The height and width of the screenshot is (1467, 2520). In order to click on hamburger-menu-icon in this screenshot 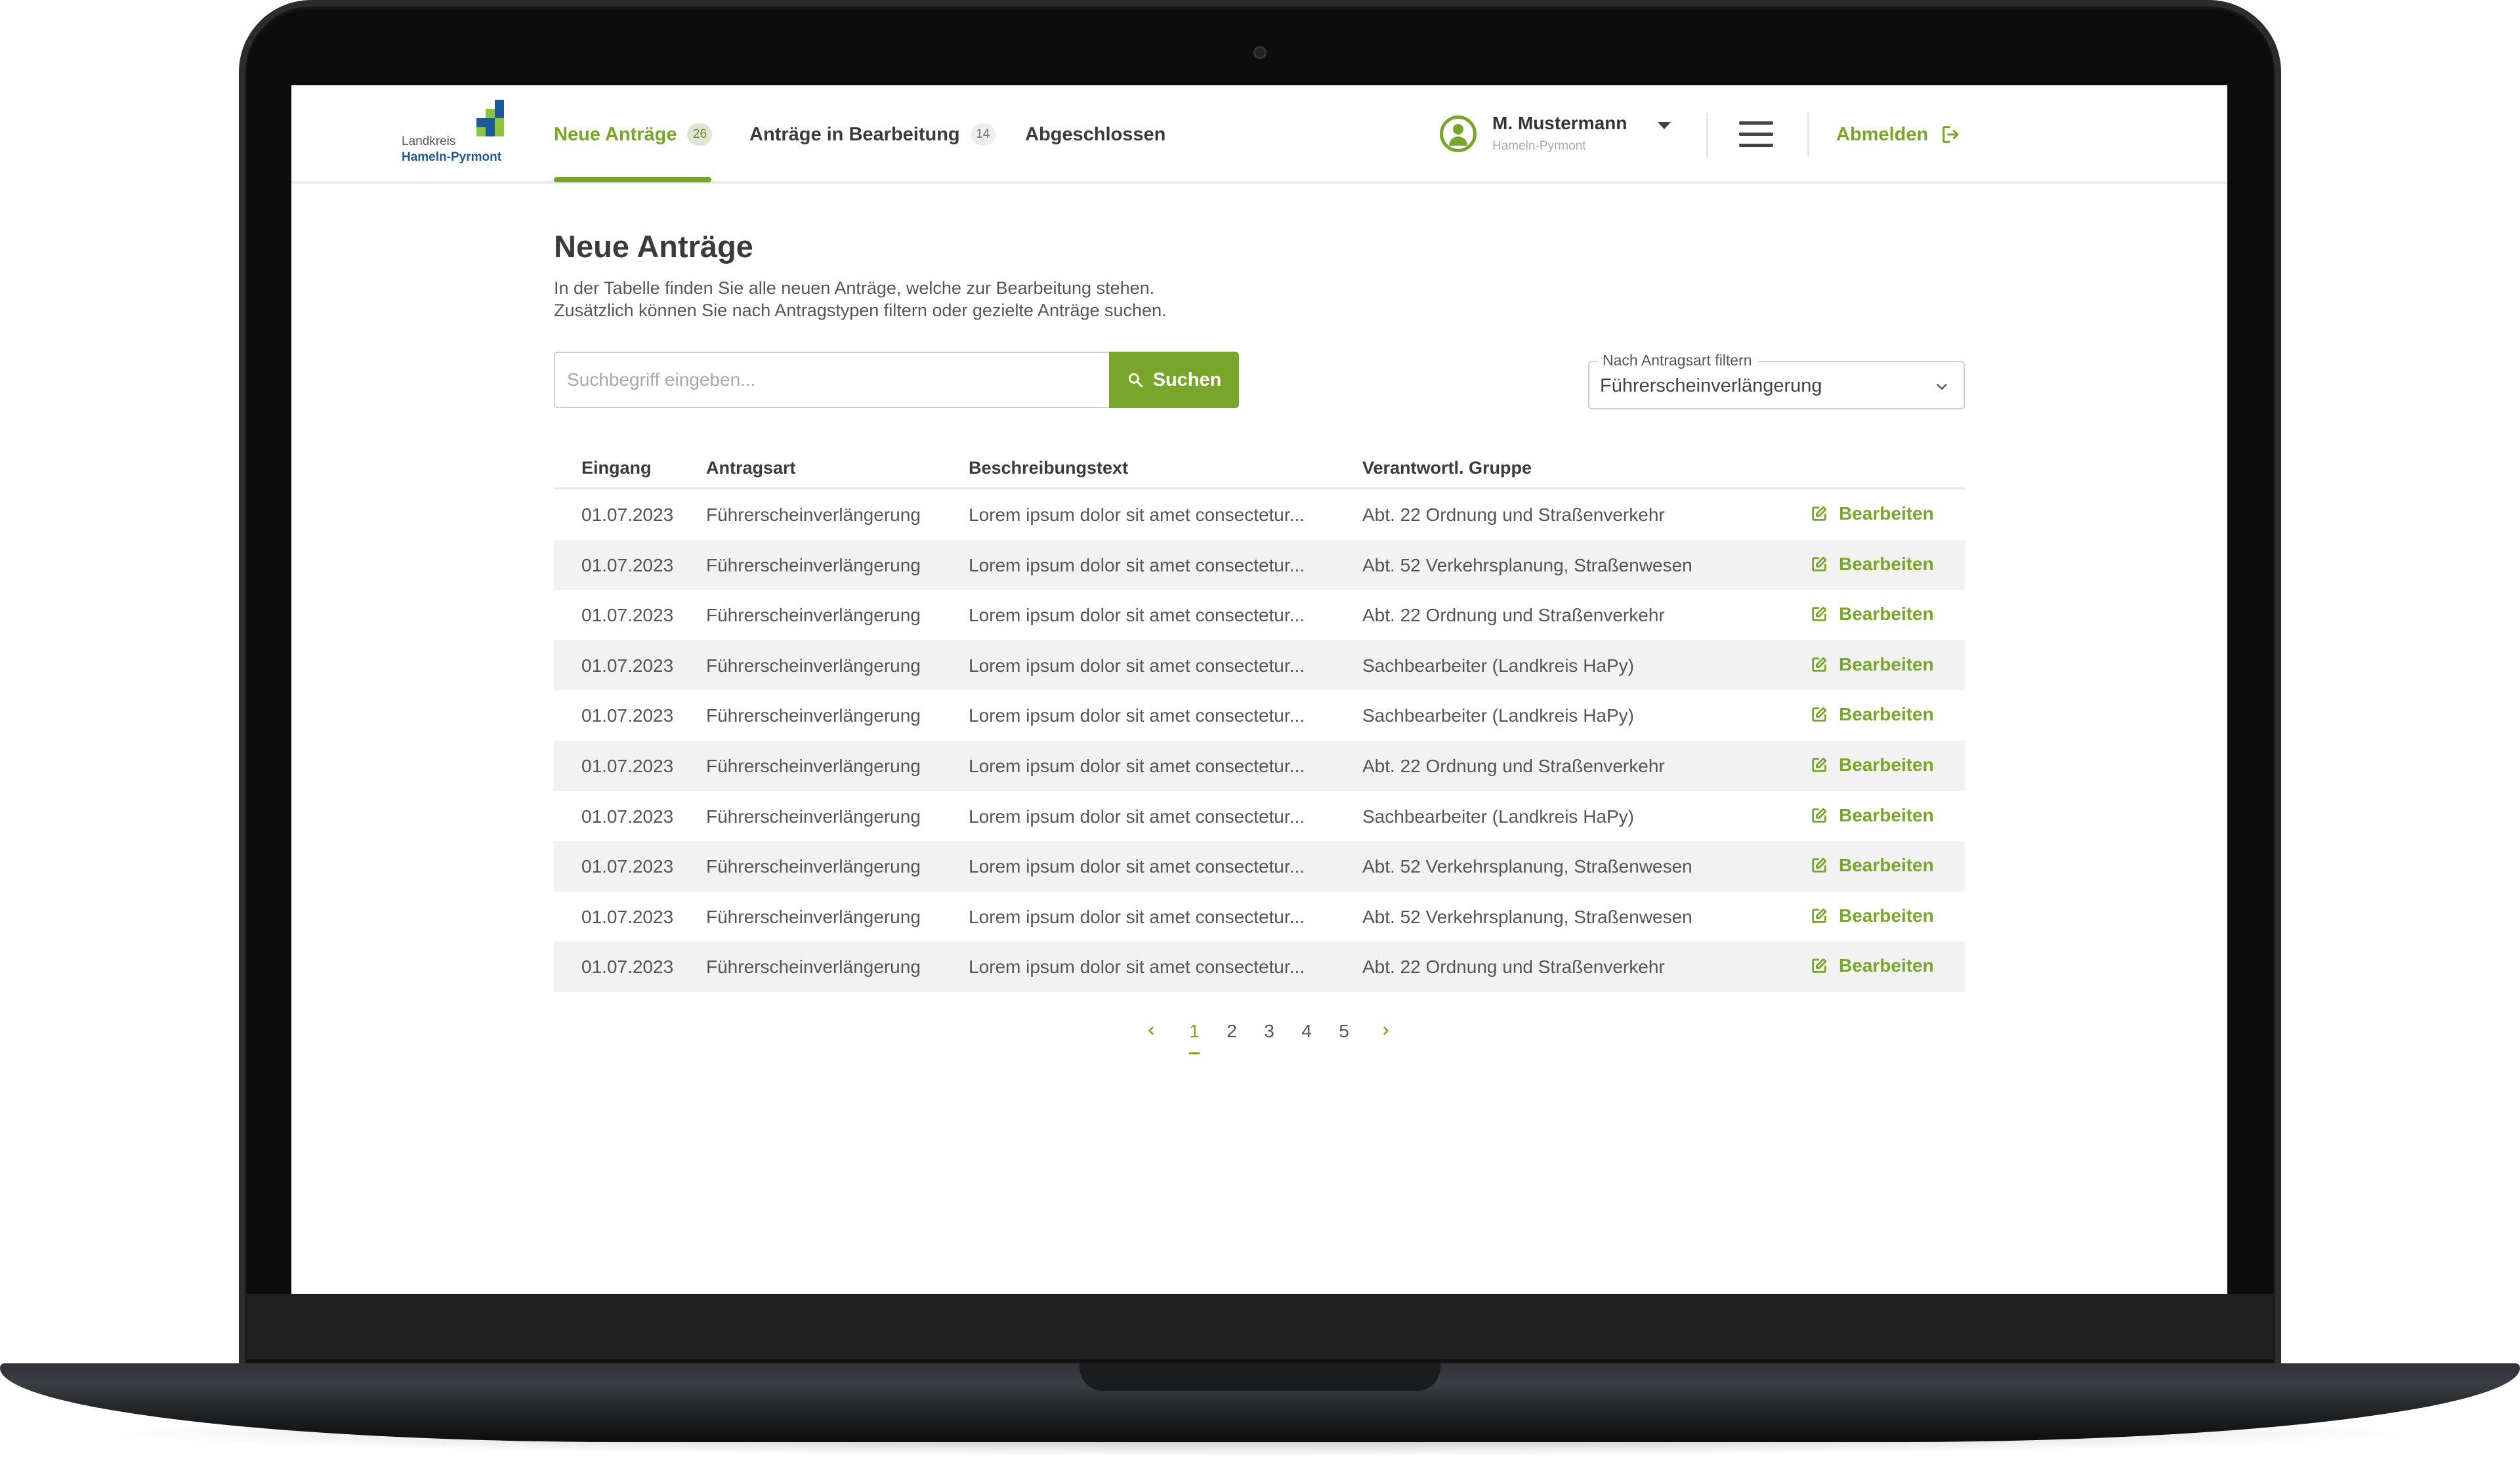, I will do `click(1756, 134)`.